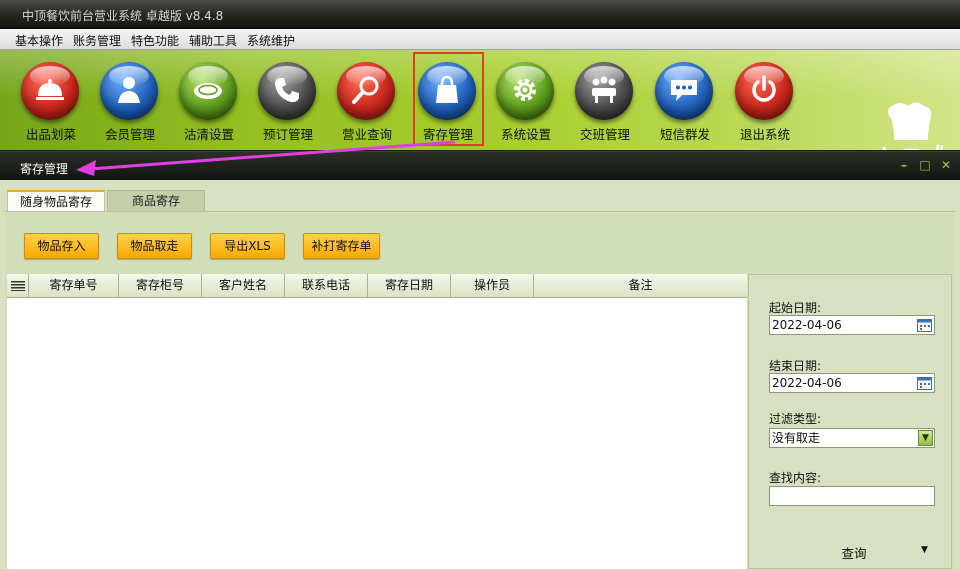  Describe the element at coordinates (852, 383) in the screenshot. I see `end-date-field: 2022-04-06` at that location.